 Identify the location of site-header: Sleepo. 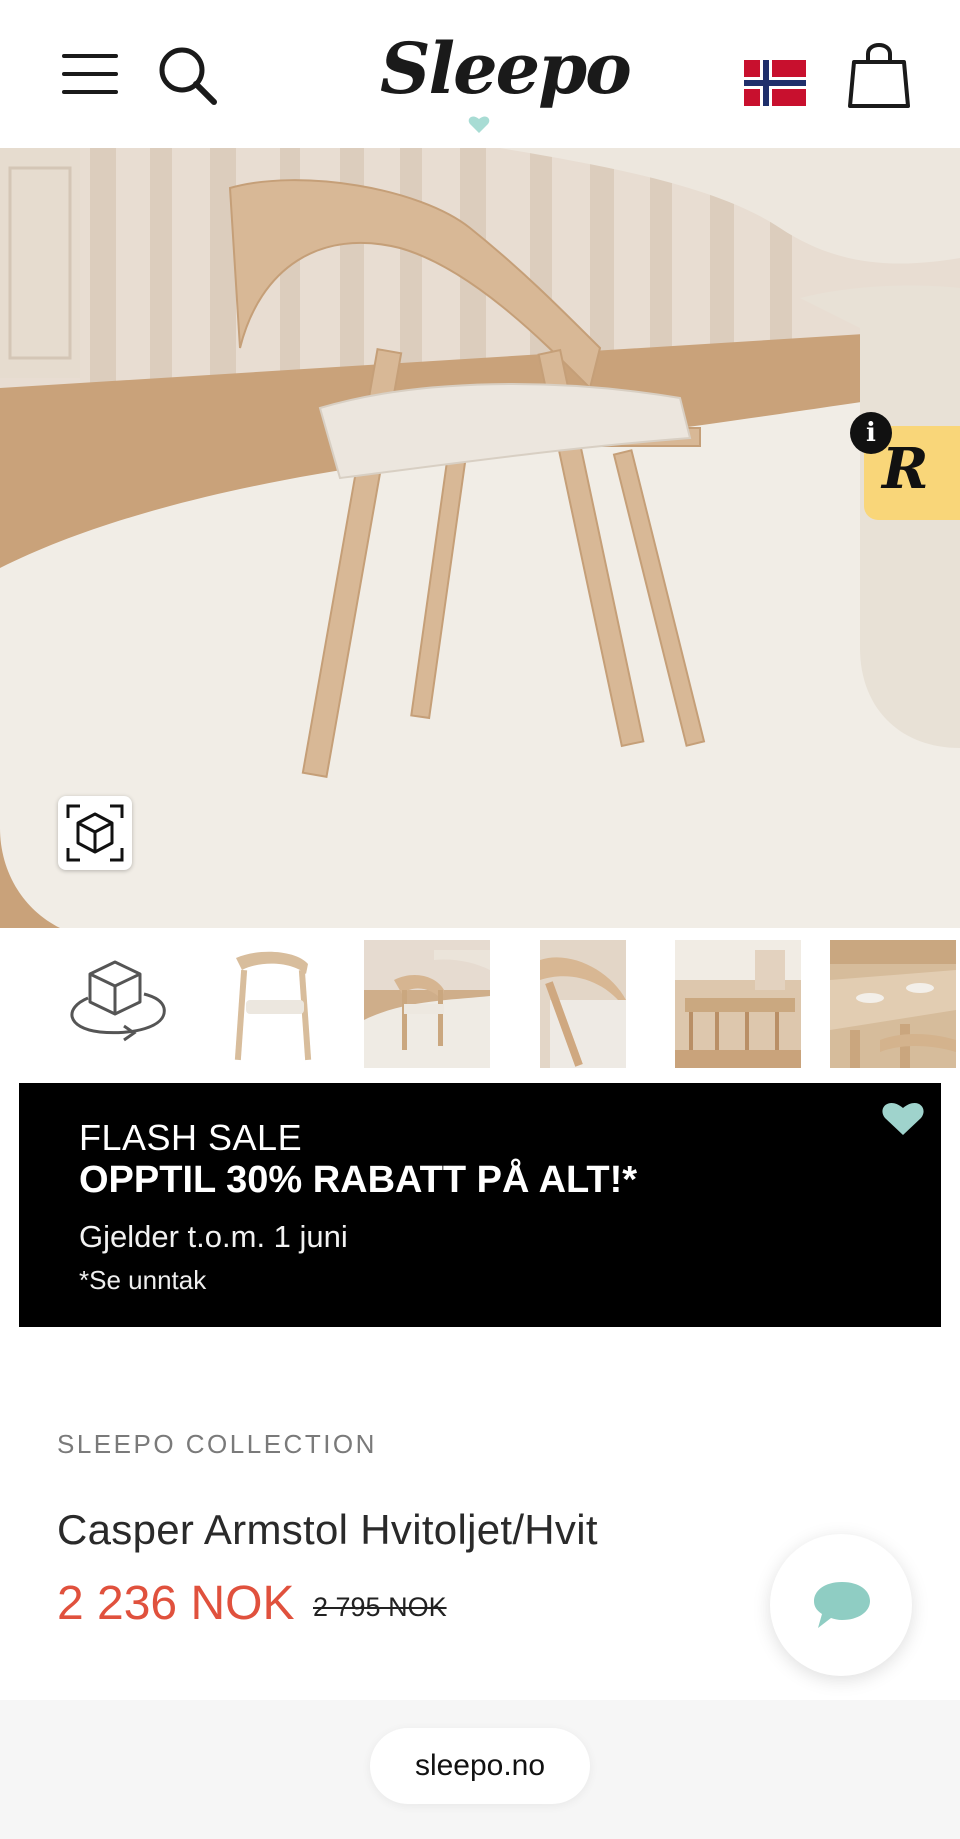
(480, 74).